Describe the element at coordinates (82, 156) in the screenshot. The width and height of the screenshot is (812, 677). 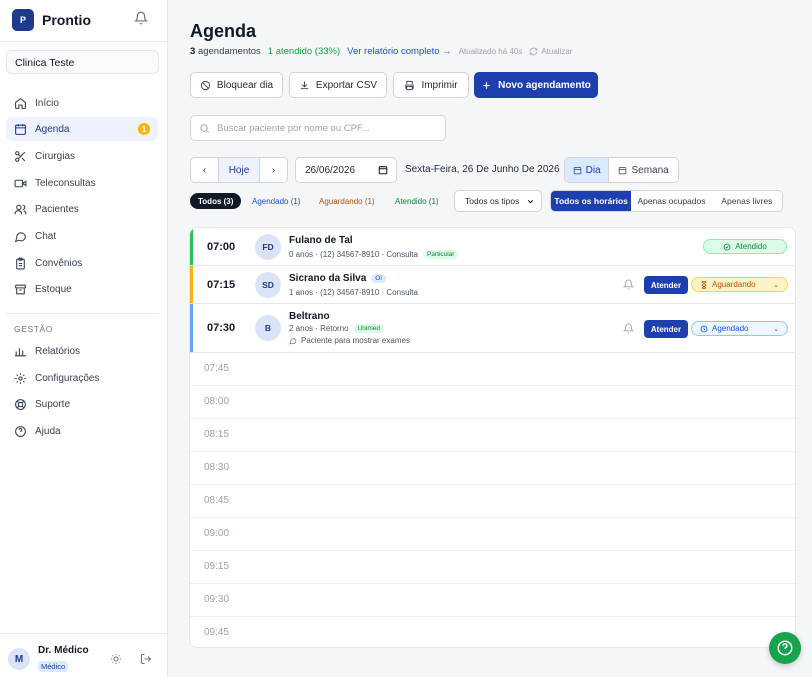
I see `sidebar-item-cirurgias: Cirurgias` at that location.